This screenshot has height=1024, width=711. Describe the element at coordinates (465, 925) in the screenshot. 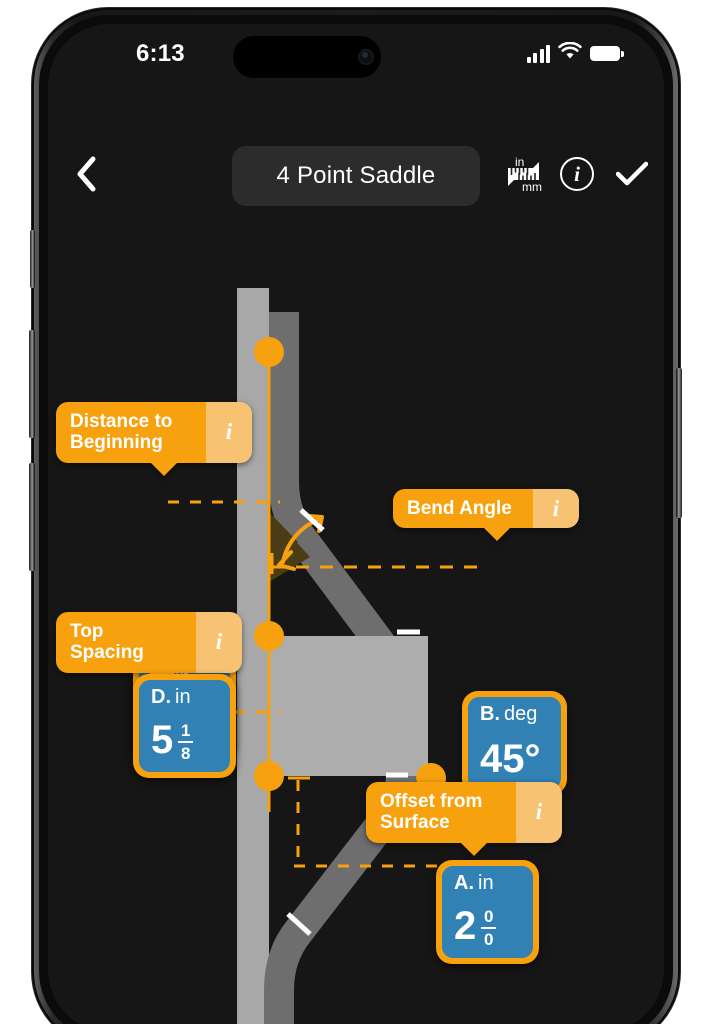

I see `measurement-whole: 2` at that location.